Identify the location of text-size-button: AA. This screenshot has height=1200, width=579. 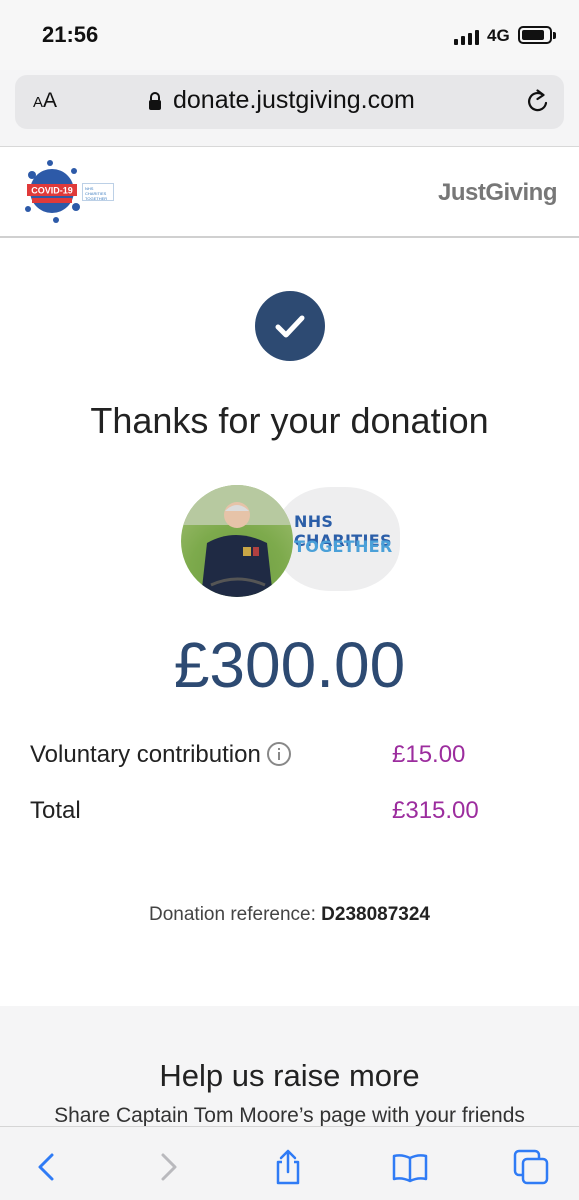
(45, 101).